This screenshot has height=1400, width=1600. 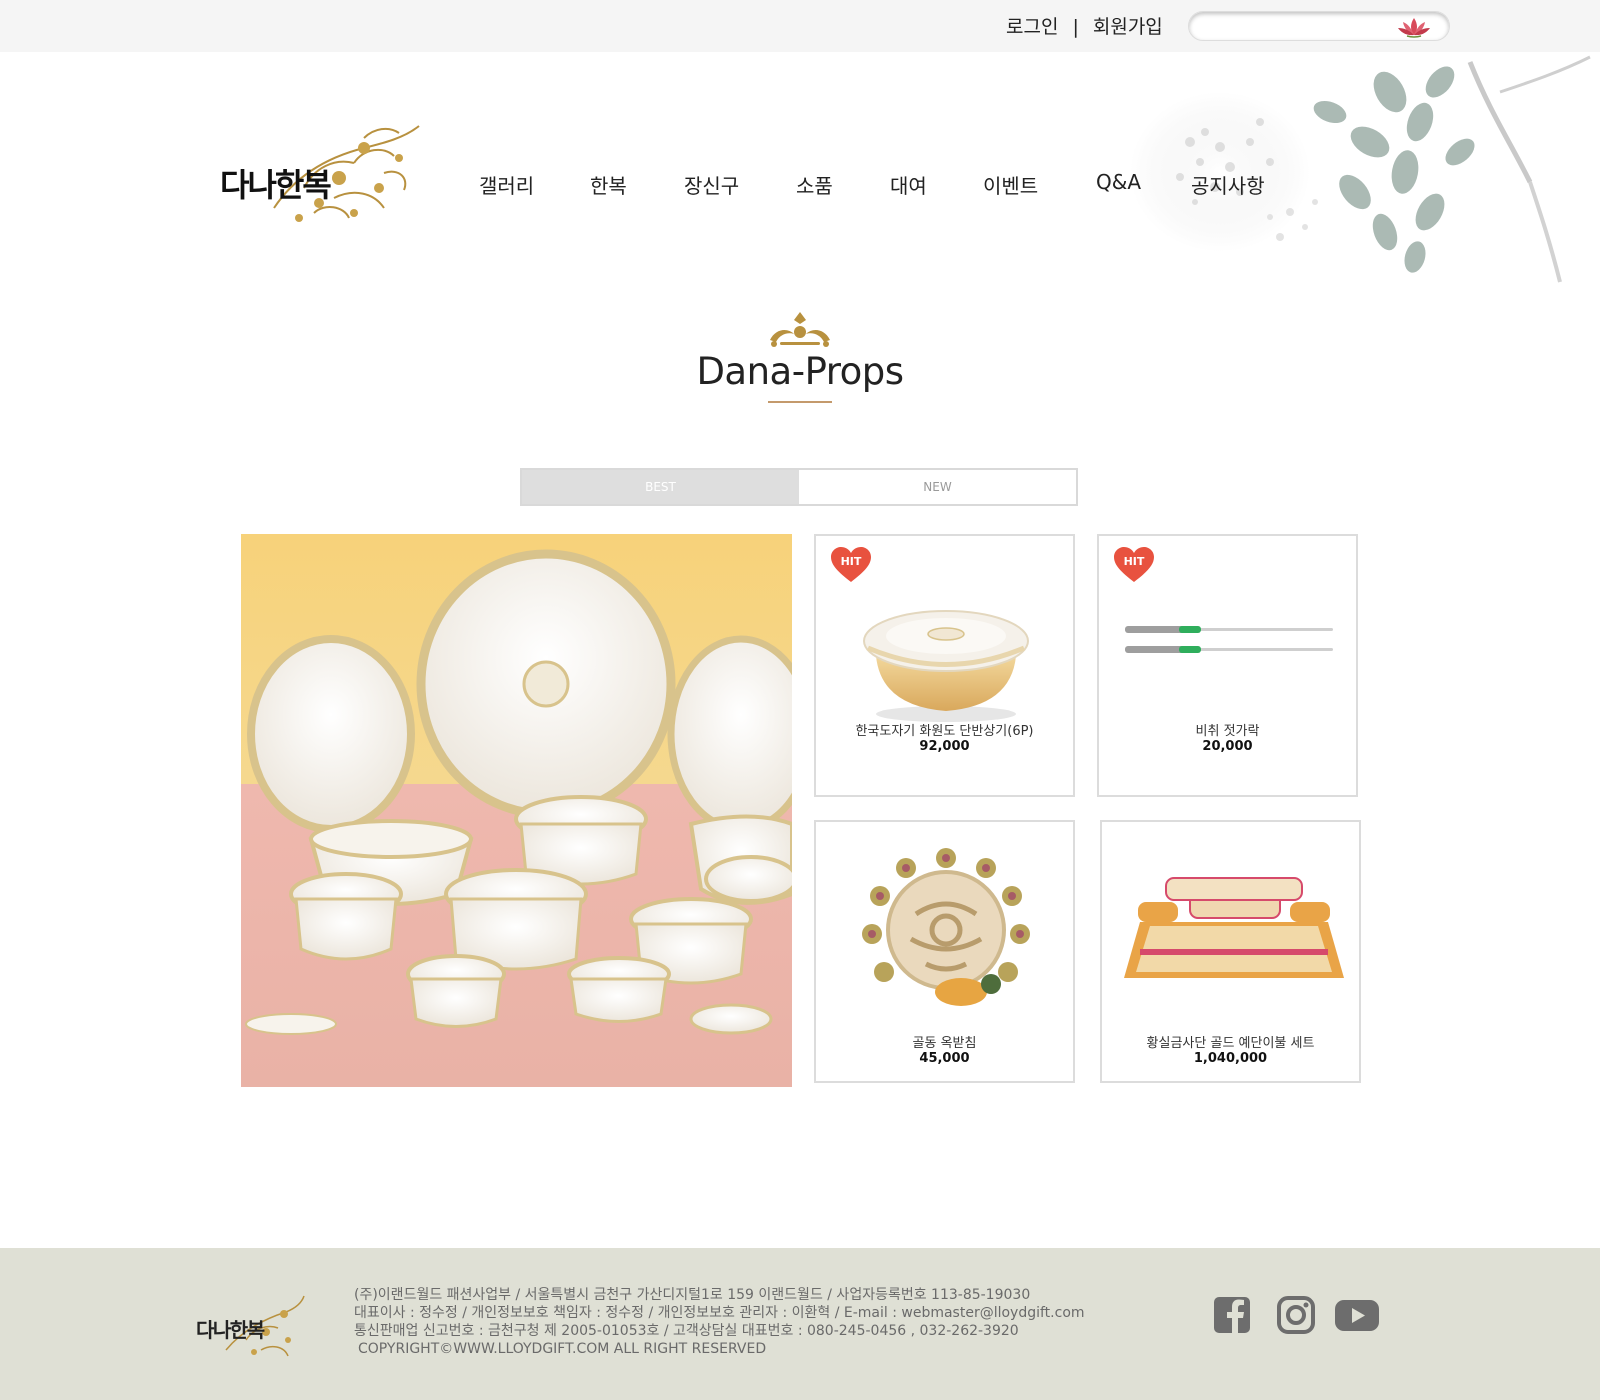 I want to click on nav-item-rental: 대여, so click(x=908, y=184).